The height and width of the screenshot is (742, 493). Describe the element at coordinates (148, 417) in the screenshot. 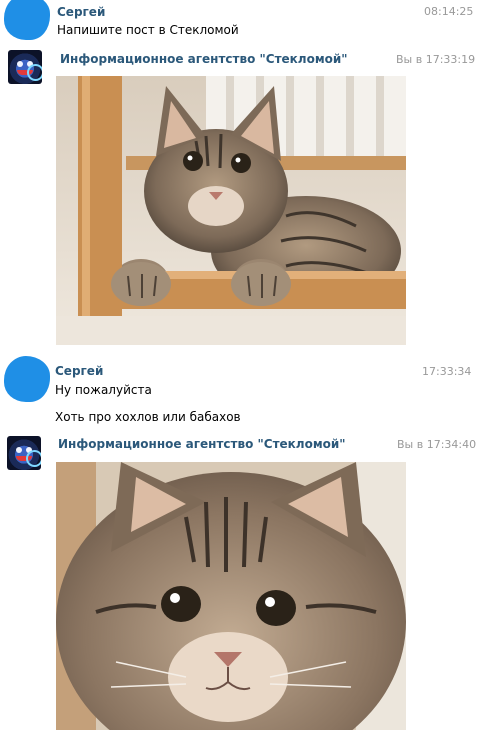

I see `message-text: Хоть про хохлов или бабахов` at that location.